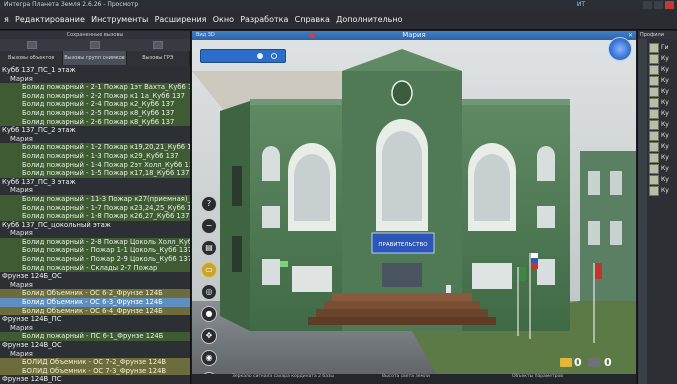  I want to click on camera-icon: ●, so click(209, 314).